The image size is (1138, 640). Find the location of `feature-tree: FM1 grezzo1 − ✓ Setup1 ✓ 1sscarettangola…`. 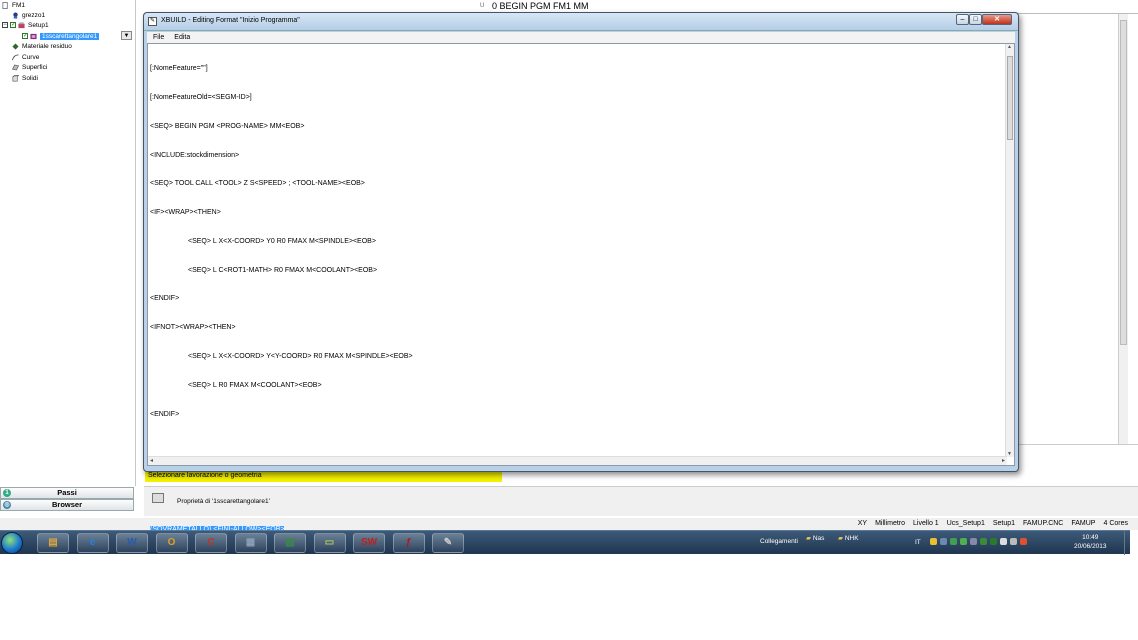

feature-tree: FM1 grezzo1 − ✓ Setup1 ✓ 1sscarettangola… is located at coordinates (68, 243).